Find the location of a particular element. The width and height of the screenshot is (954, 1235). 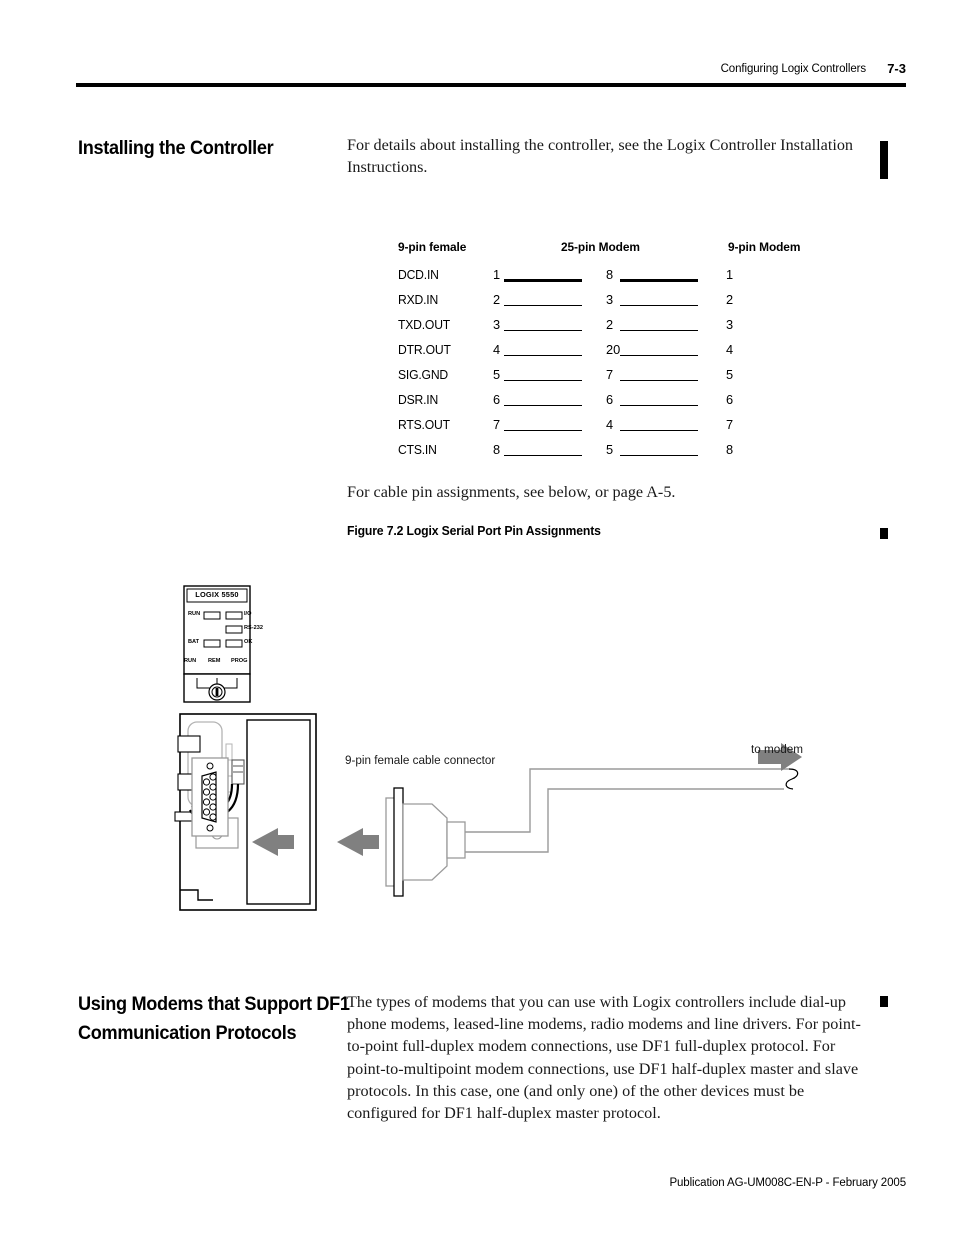

table-row: DSR.IN 6 6 6 is located at coordinates (613, 401).